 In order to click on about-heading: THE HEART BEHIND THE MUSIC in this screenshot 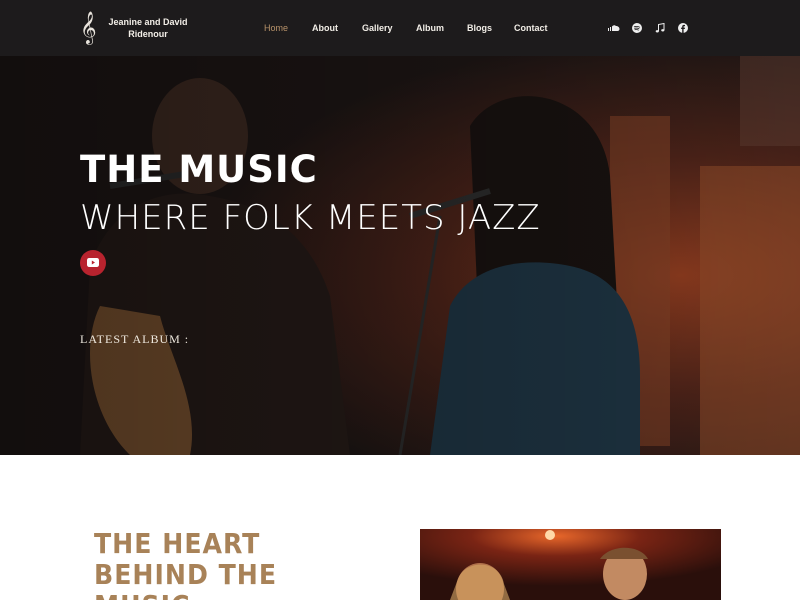, I will do `click(244, 564)`.